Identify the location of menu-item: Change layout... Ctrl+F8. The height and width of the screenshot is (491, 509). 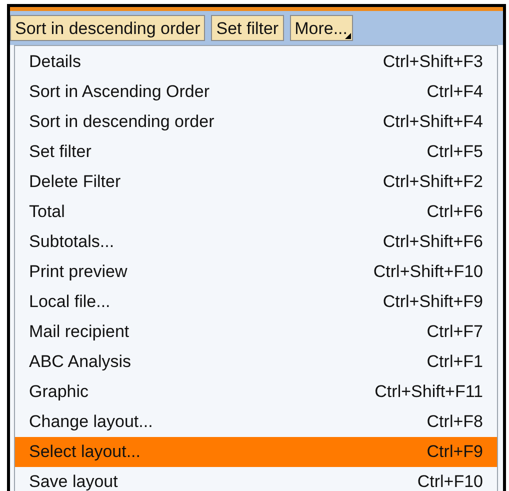
(256, 422).